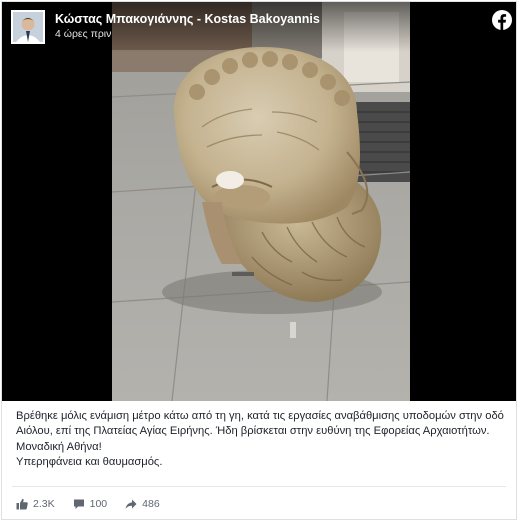 The height and width of the screenshot is (524, 520). I want to click on share-arrow-icon, so click(131, 504).